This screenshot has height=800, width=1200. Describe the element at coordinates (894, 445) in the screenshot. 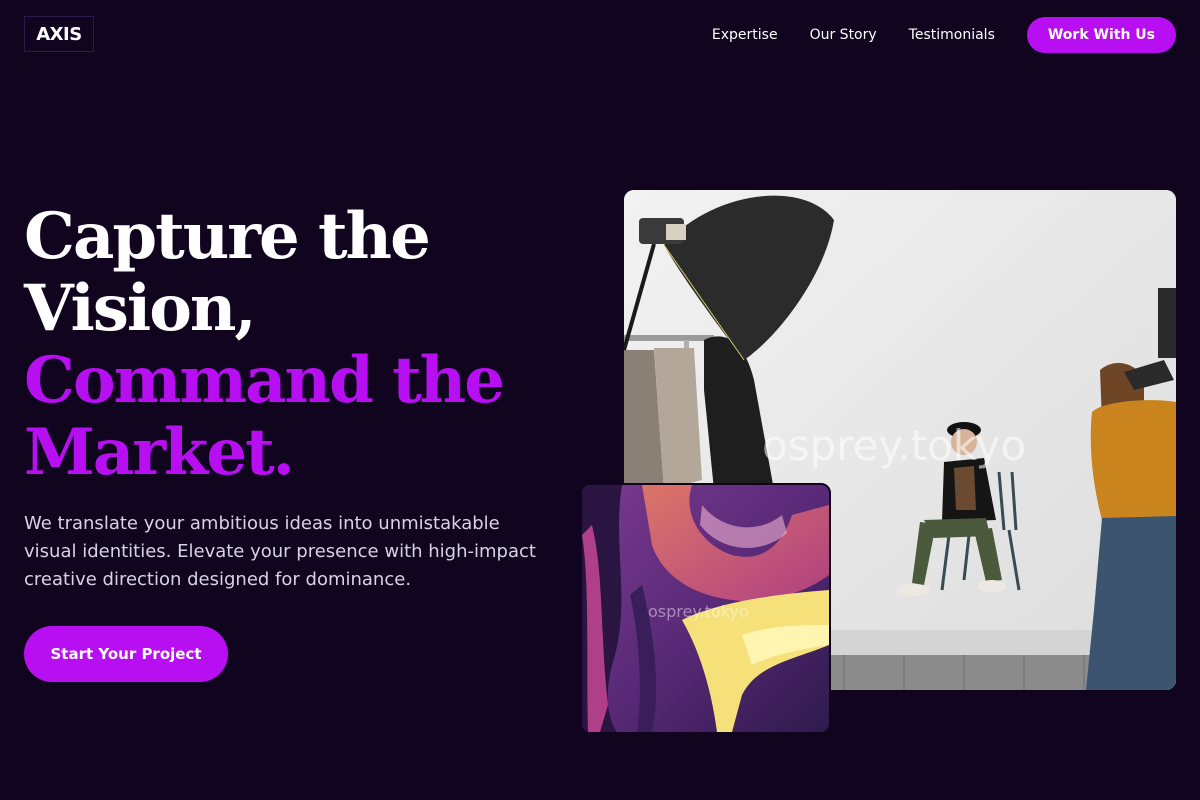

I see `studio-photo-watermark: osprey.tokyo` at that location.